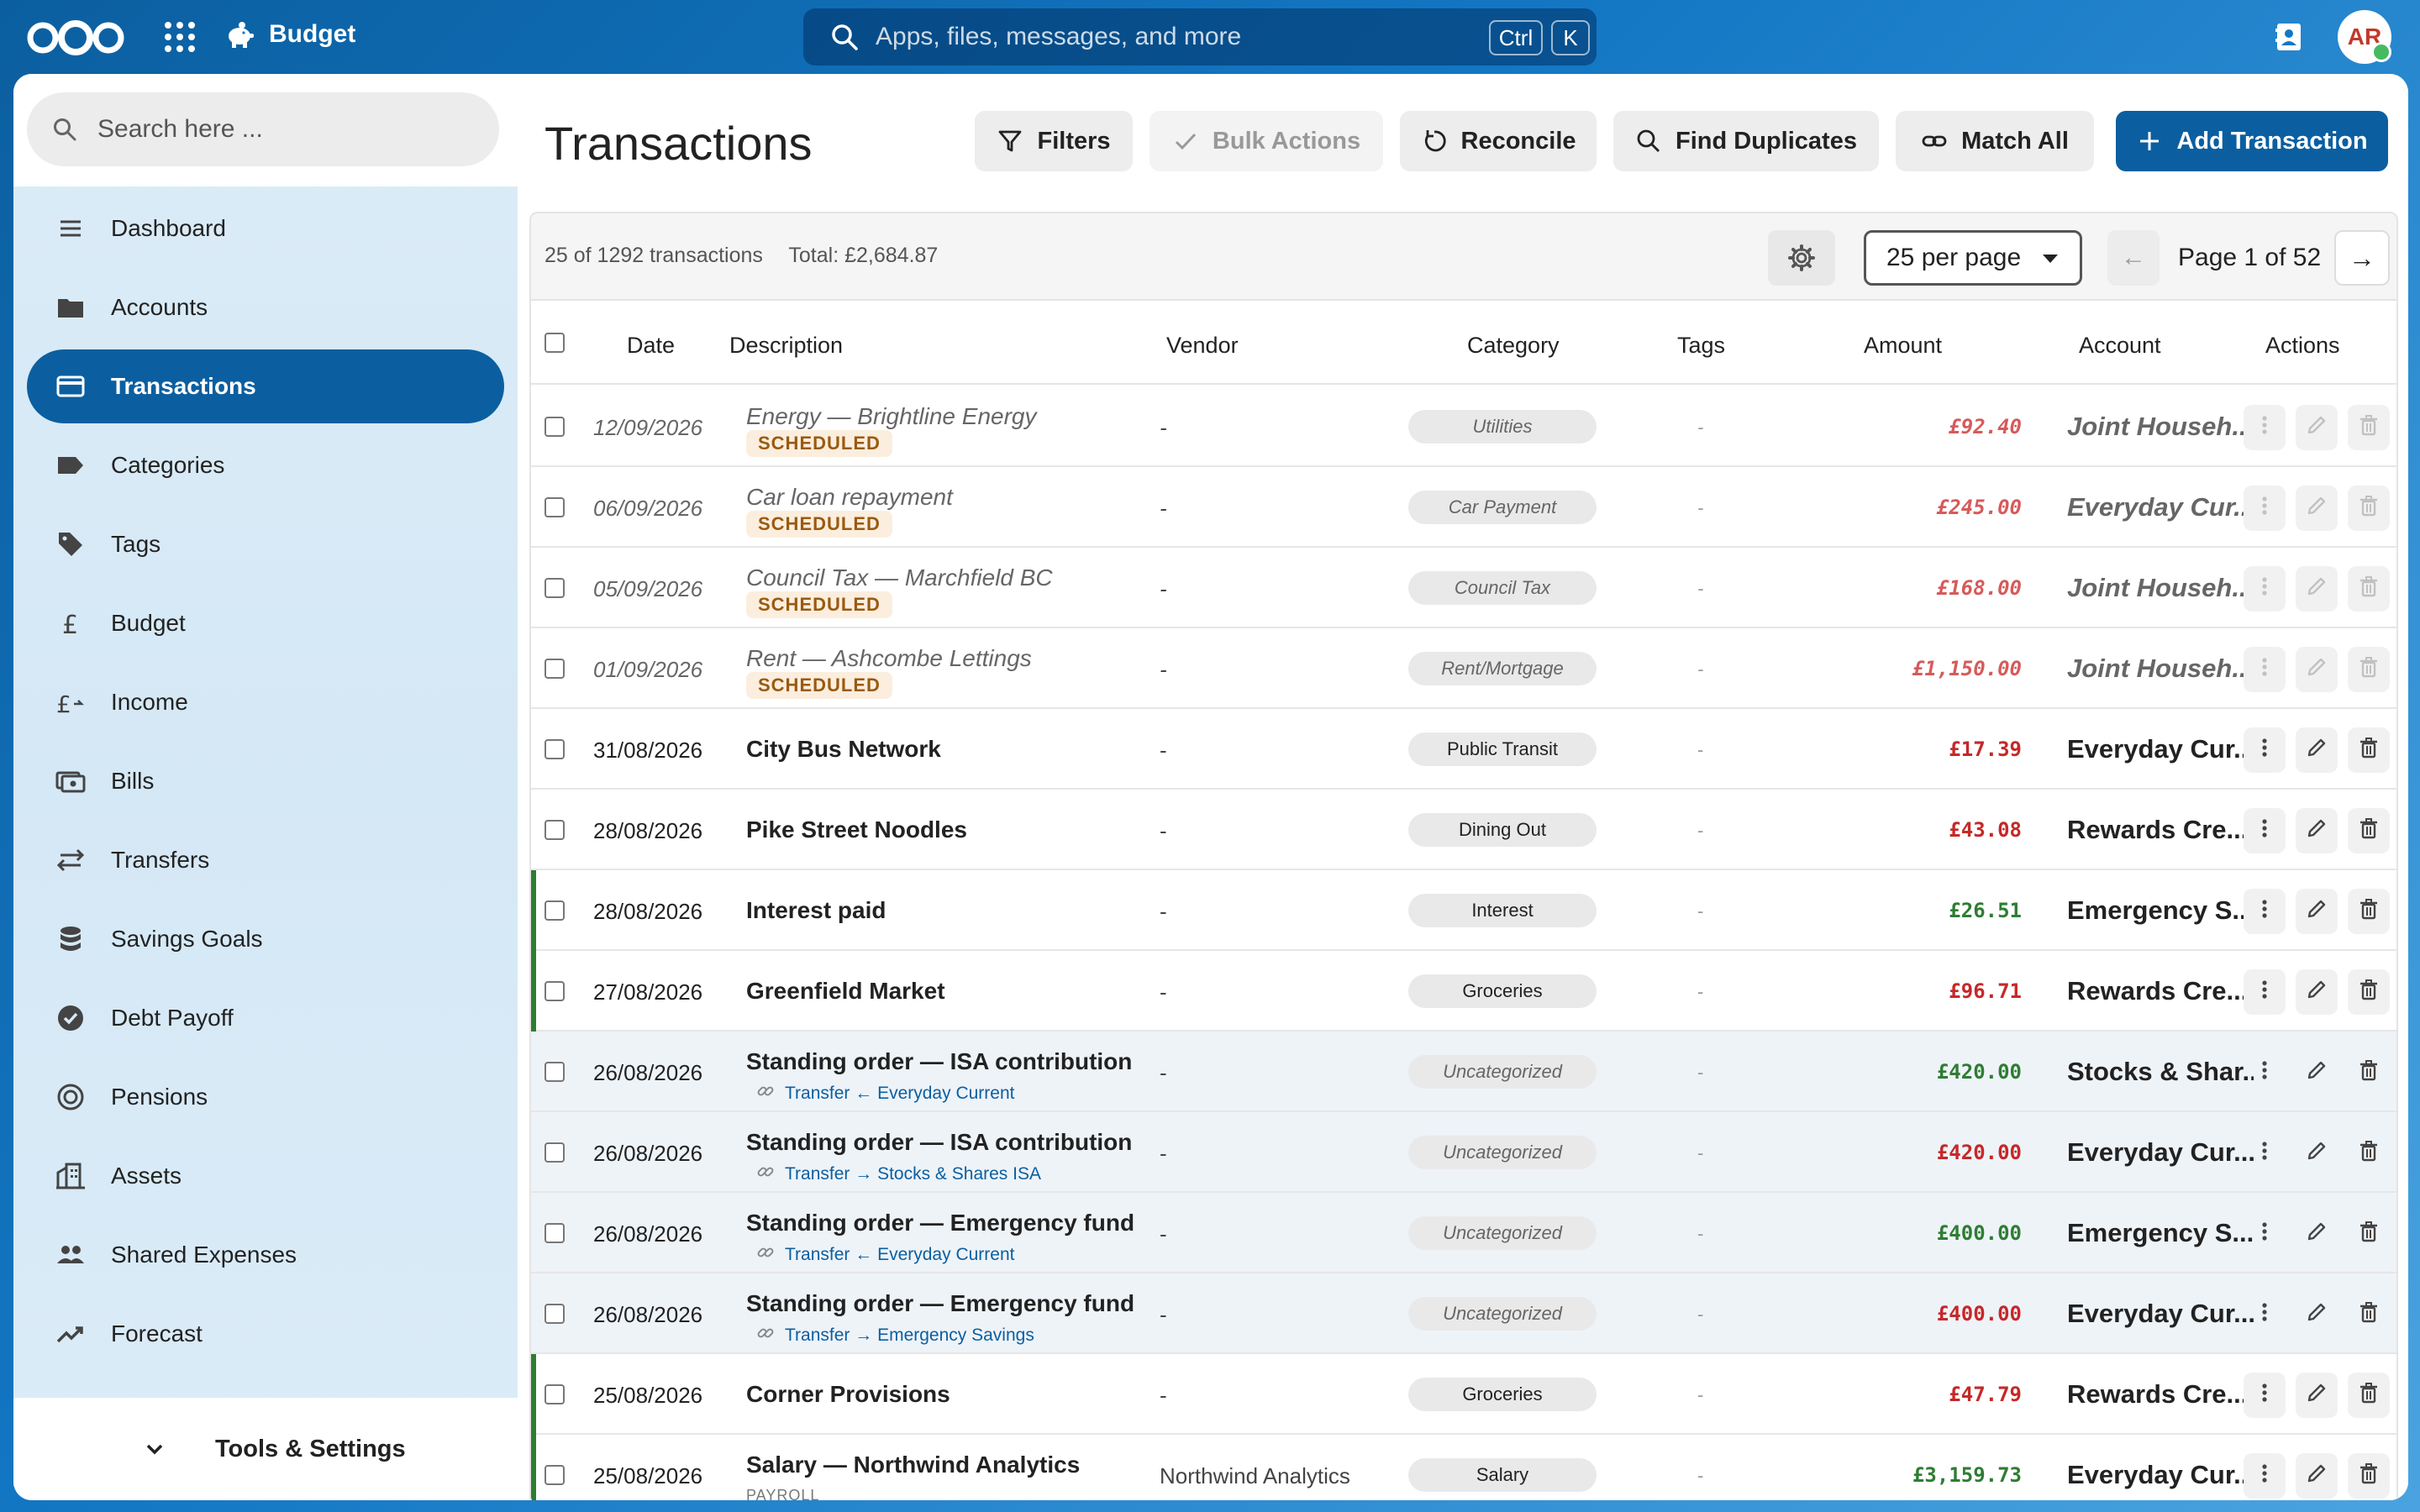 Image resolution: width=2420 pixels, height=1512 pixels. What do you see at coordinates (180, 37) in the screenshot?
I see `app-grid-icon` at bounding box center [180, 37].